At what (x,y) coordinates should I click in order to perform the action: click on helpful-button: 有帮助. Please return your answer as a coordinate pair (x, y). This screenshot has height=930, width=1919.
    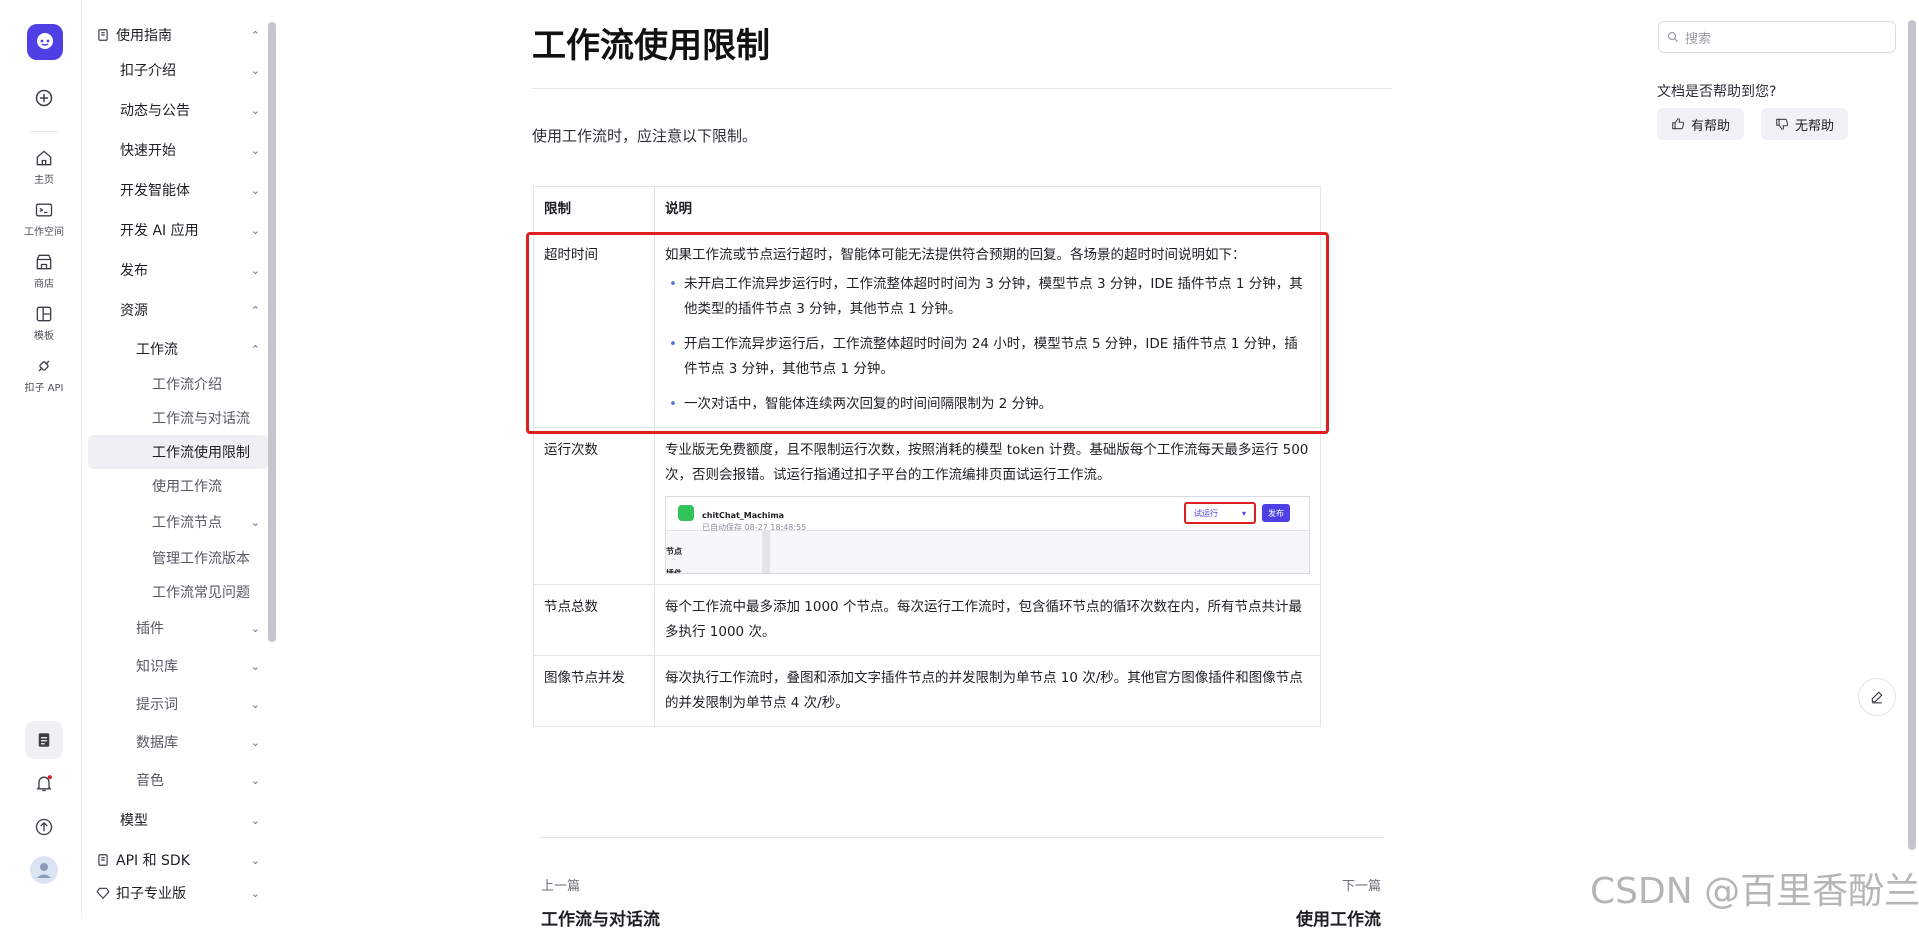
    Looking at the image, I should click on (1701, 124).